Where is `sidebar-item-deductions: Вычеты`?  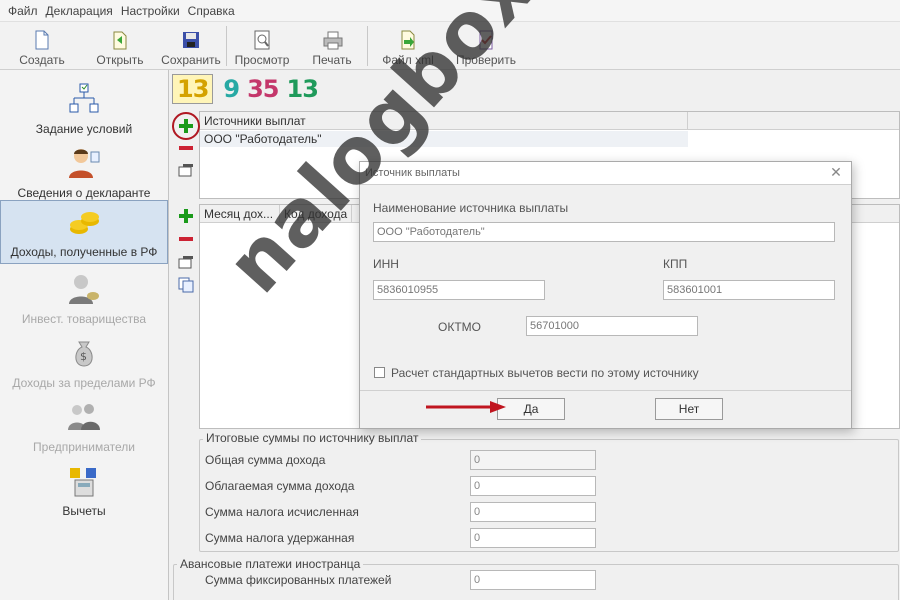 sidebar-item-deductions: Вычеты is located at coordinates (84, 490).